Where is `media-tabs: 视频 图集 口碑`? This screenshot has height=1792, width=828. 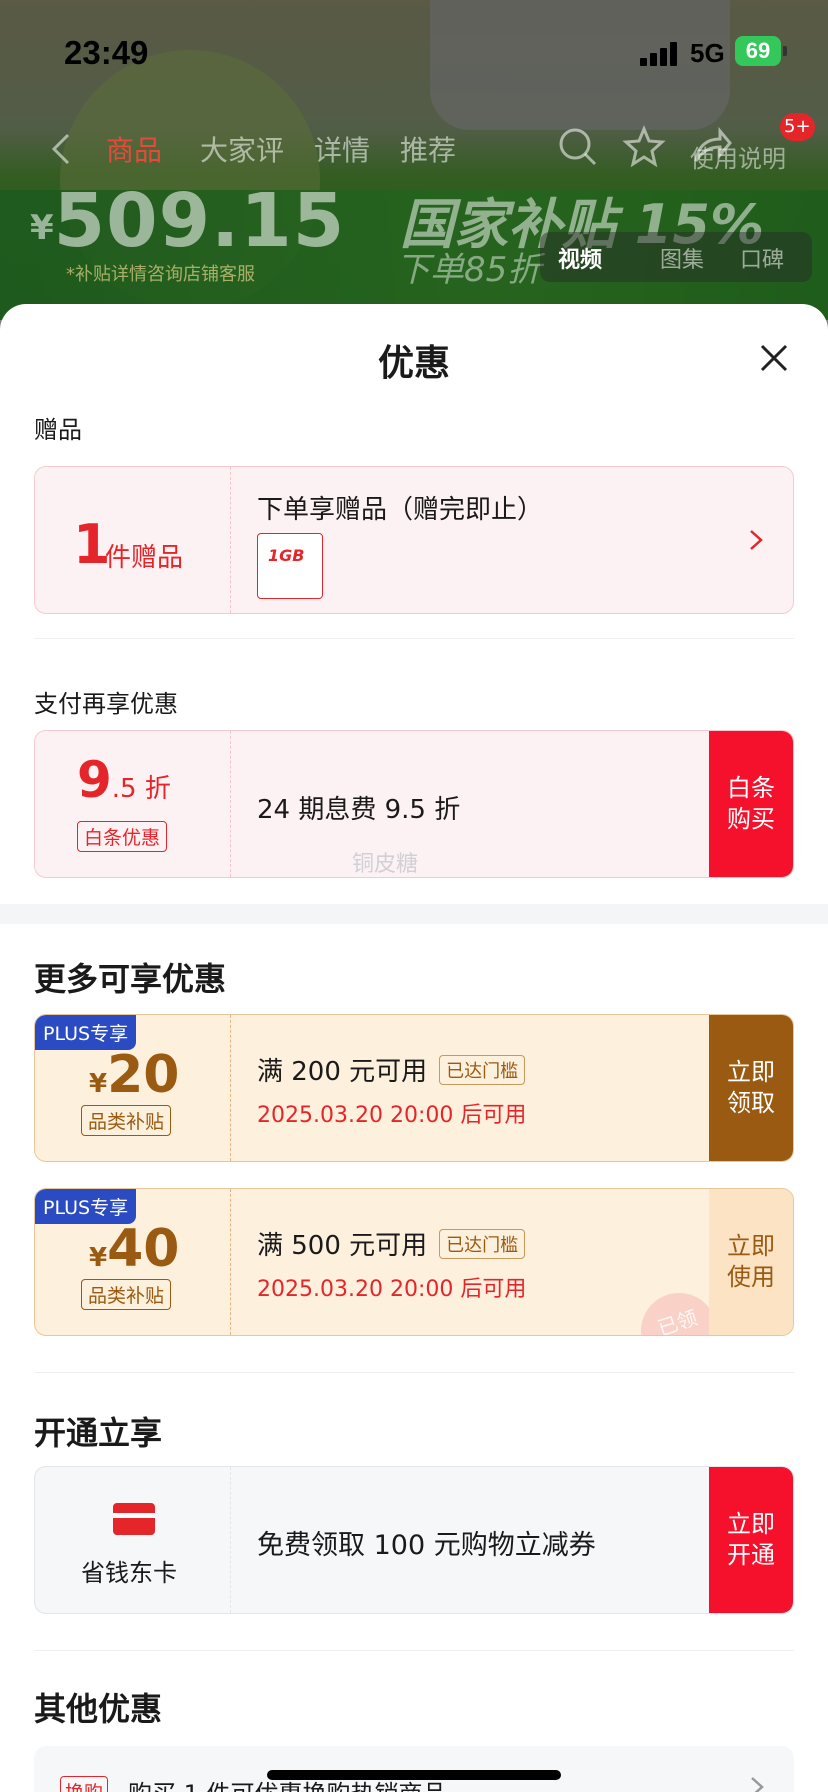
media-tabs: 视频 图集 口碑 is located at coordinates (676, 257).